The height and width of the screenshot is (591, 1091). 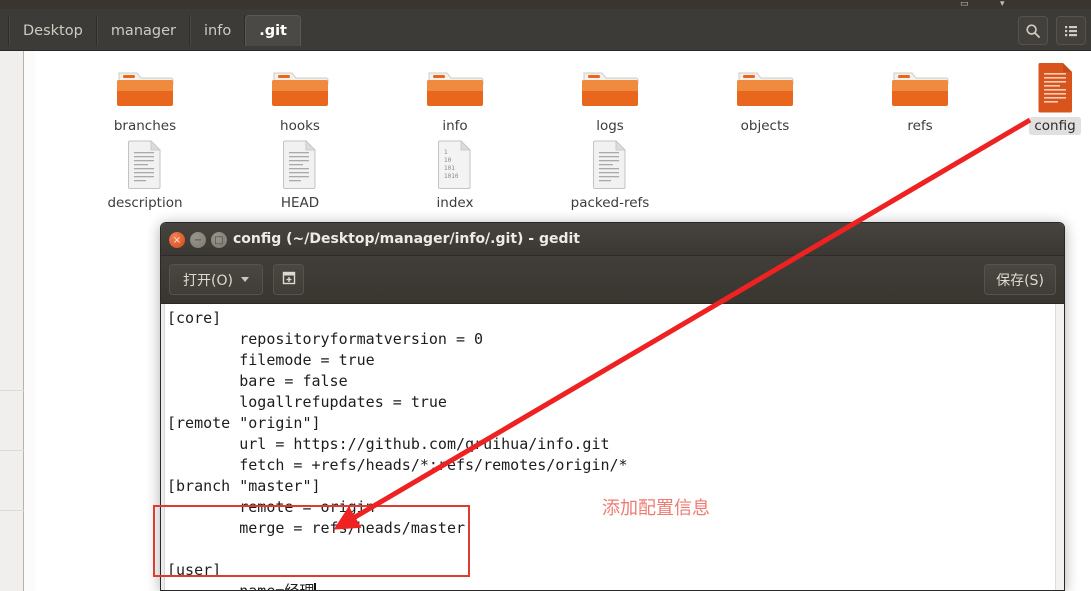 What do you see at coordinates (12, 321) in the screenshot?
I see `sidebar-panel` at bounding box center [12, 321].